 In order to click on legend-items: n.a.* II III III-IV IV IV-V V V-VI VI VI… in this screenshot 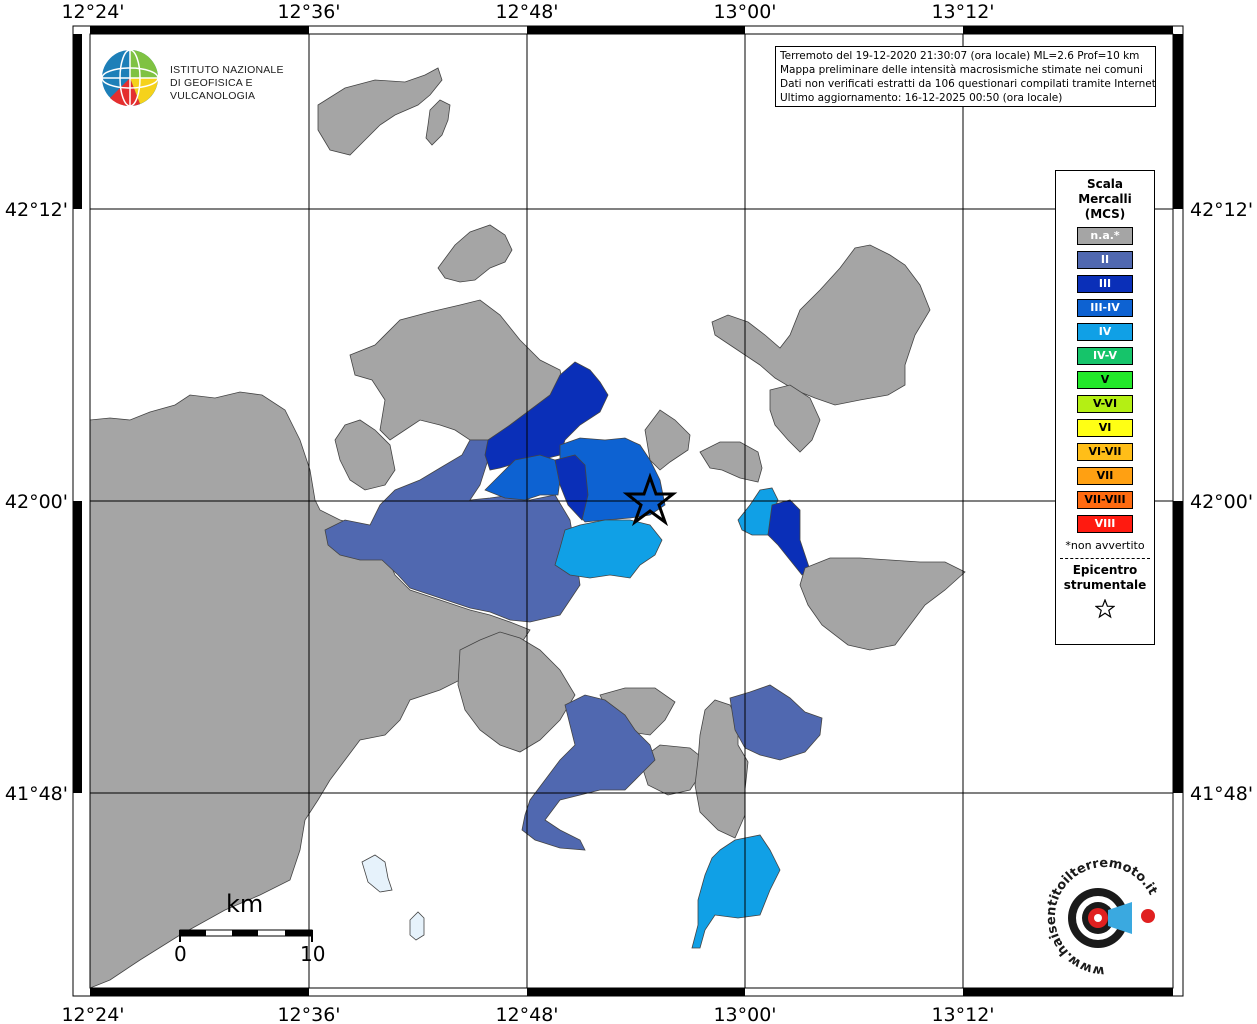, I will do `click(1105, 380)`.